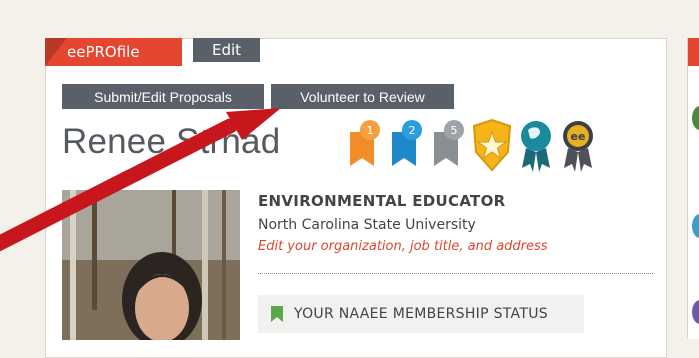 Image resolution: width=699 pixels, height=358 pixels. Describe the element at coordinates (171, 141) in the screenshot. I see `profile-name: Renee Strnad` at that location.